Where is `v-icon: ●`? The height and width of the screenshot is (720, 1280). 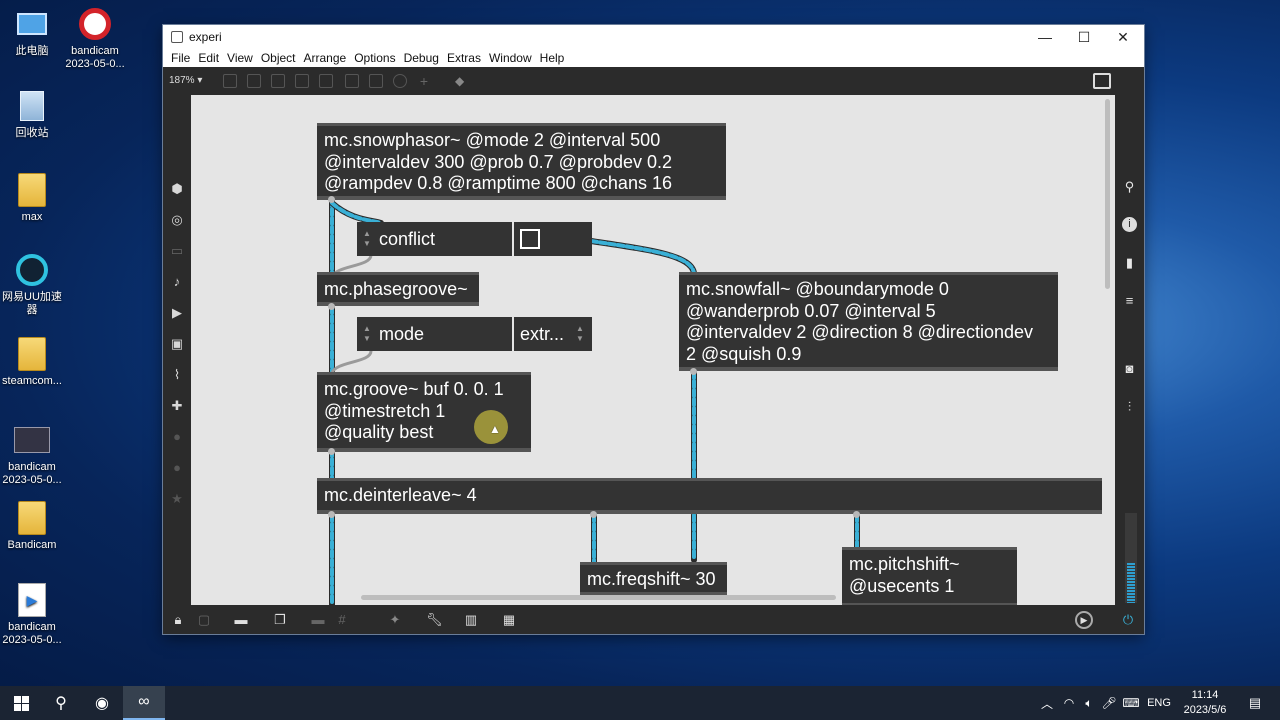
v-icon: ● is located at coordinates (177, 437).